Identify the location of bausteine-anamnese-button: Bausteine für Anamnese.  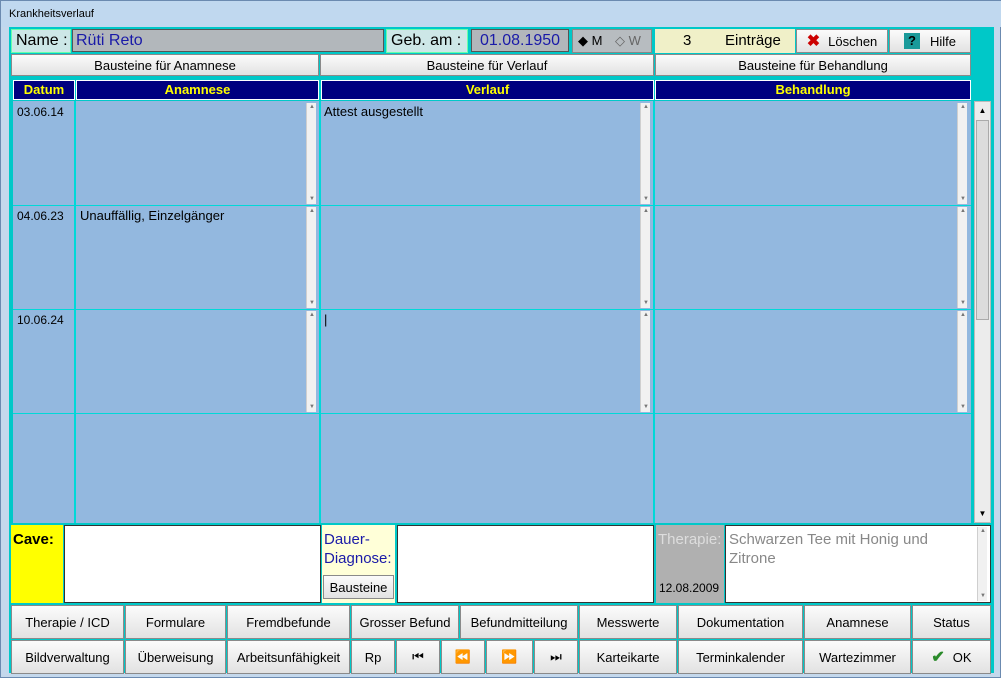
(165, 65).